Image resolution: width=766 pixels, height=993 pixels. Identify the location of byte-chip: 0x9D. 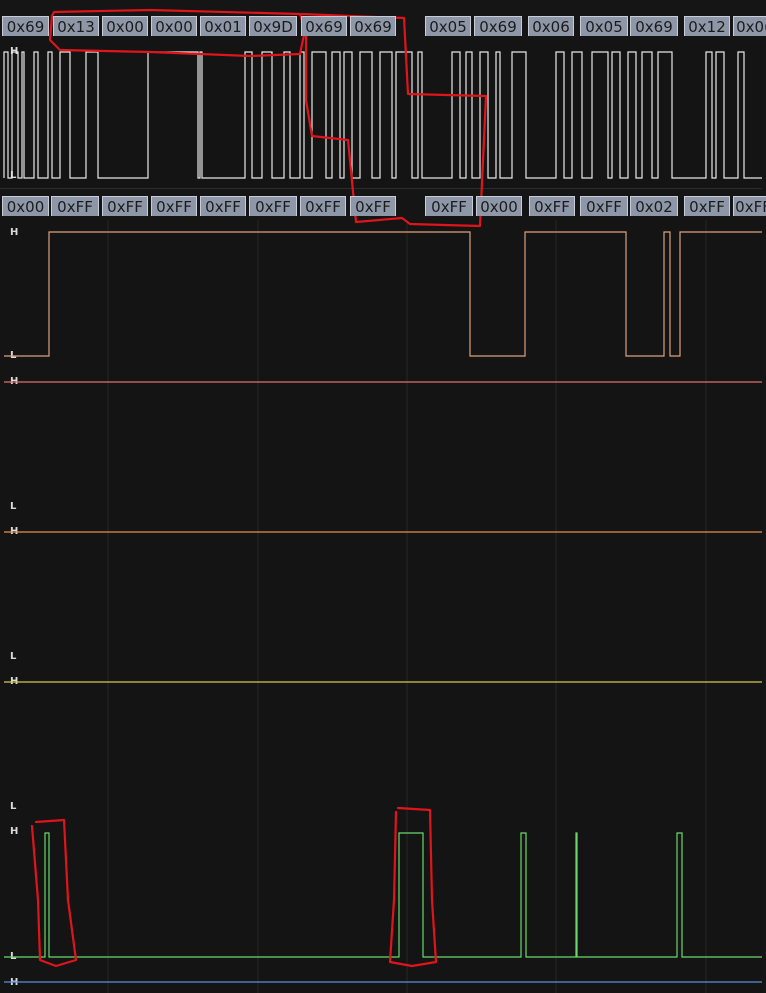
(273, 26).